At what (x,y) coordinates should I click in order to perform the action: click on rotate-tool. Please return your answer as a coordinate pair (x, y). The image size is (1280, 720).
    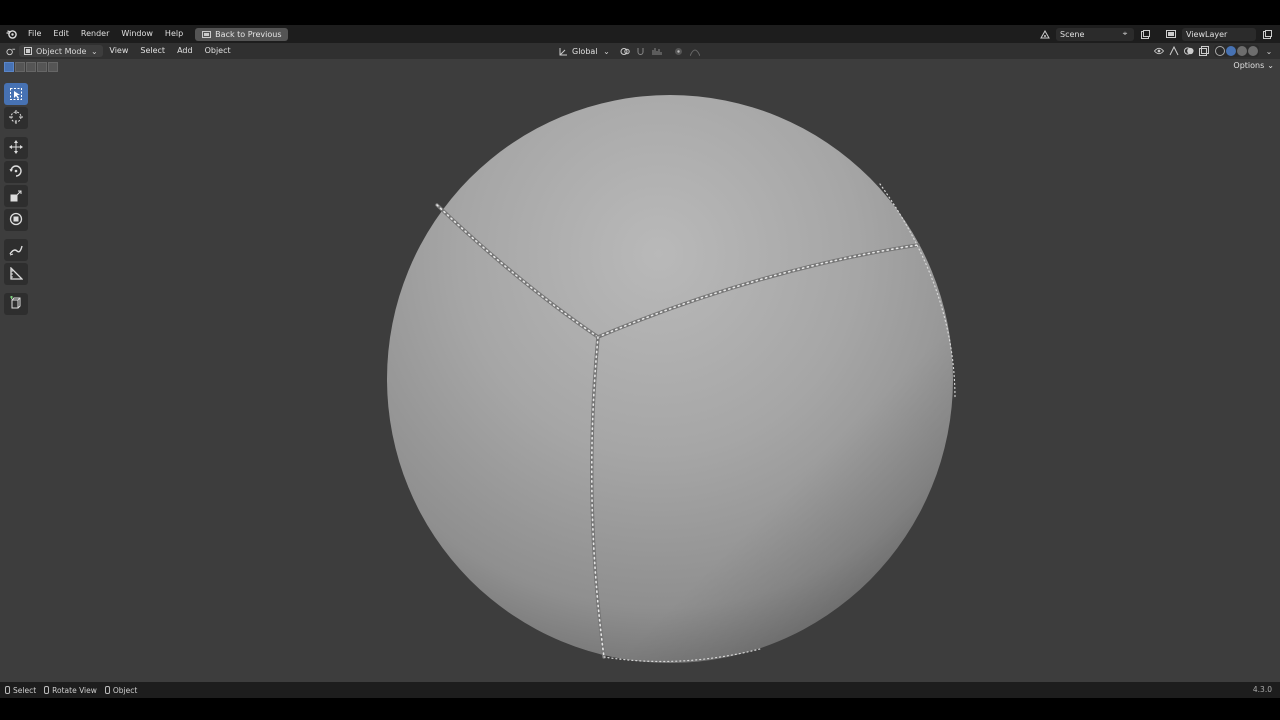
    Looking at the image, I should click on (16, 172).